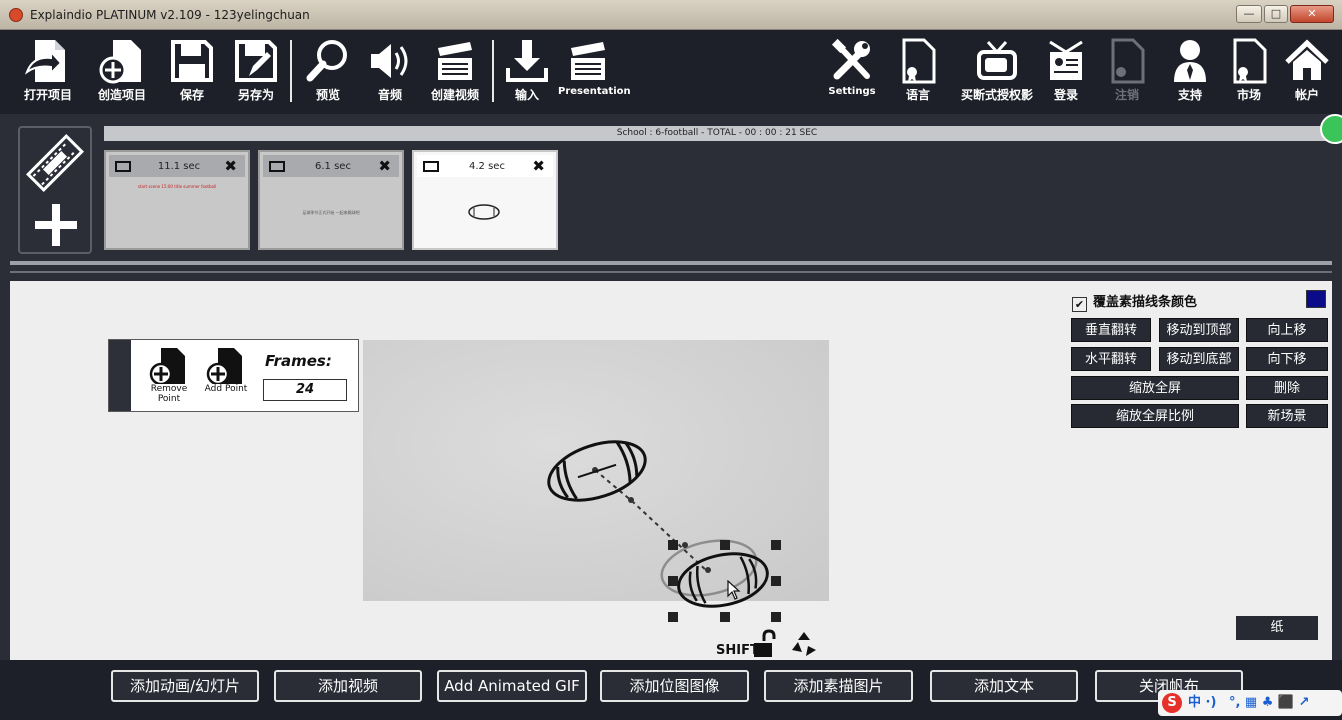 This screenshot has height=720, width=1342. Describe the element at coordinates (1155, 388) in the screenshot. I see `zoom-fullscreen-button: 缩放全屏` at that location.